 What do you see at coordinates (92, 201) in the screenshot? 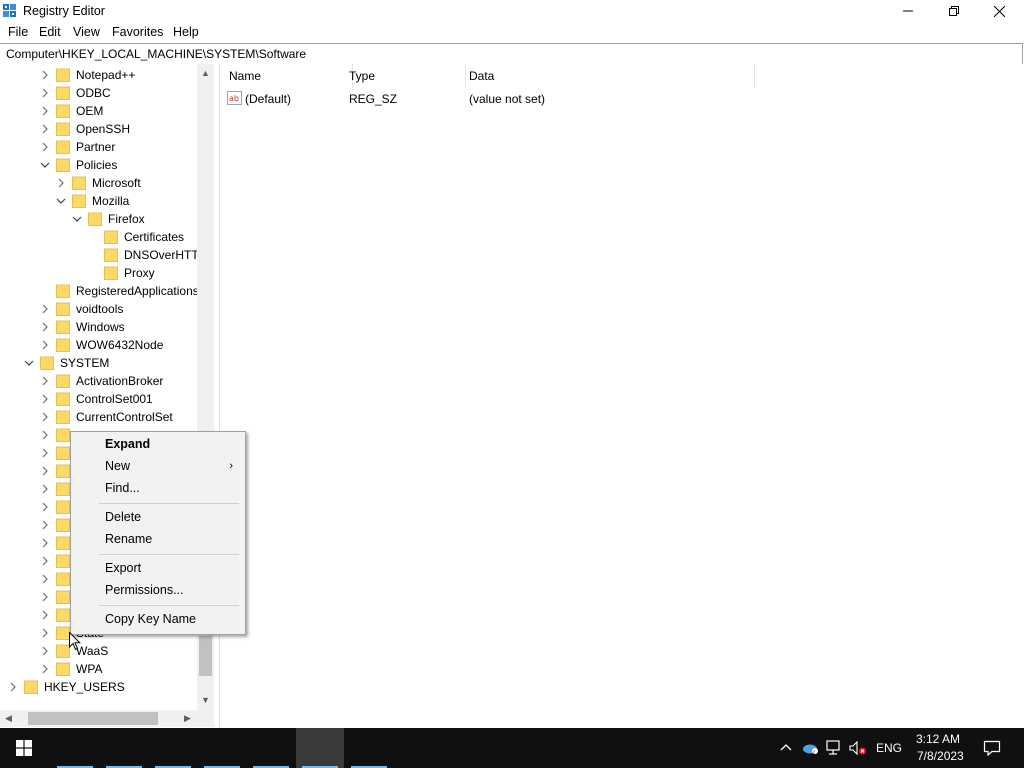
I see `tree-item: Mozilla` at bounding box center [92, 201].